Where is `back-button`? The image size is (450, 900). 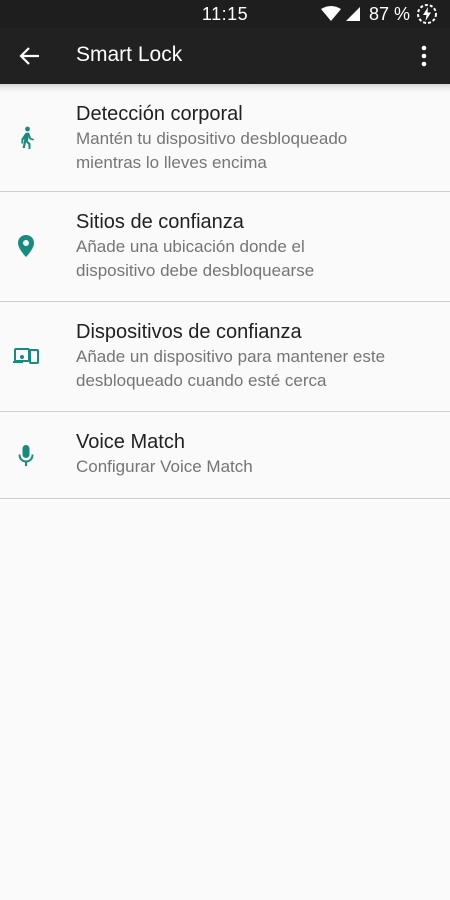
back-button is located at coordinates (30, 56).